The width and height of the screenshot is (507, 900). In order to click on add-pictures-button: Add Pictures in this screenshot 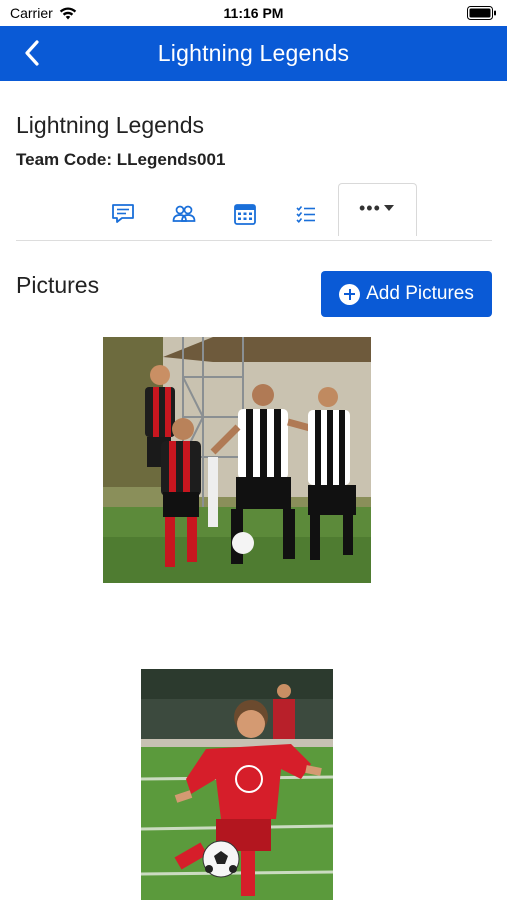, I will do `click(406, 294)`.